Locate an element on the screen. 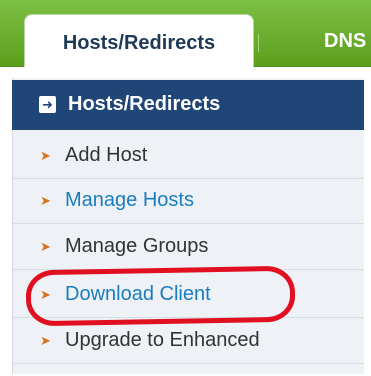 This screenshot has height=376, width=371. tab-hosts-redirects-label: Hosts/Redirects is located at coordinates (139, 43).